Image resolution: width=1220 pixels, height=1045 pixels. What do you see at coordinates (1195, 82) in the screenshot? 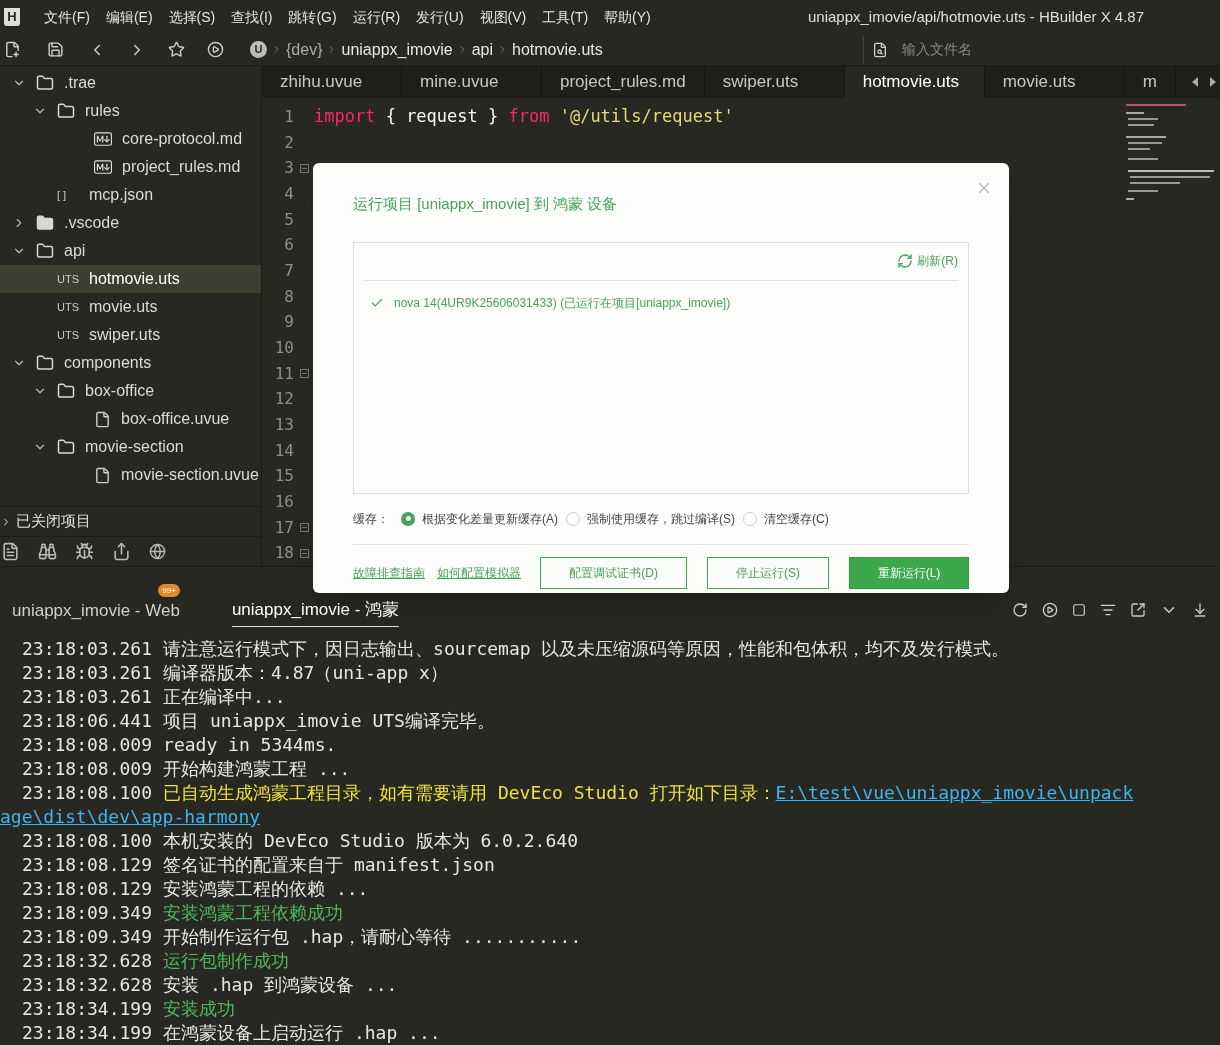
I see `scroll-left-icon` at bounding box center [1195, 82].